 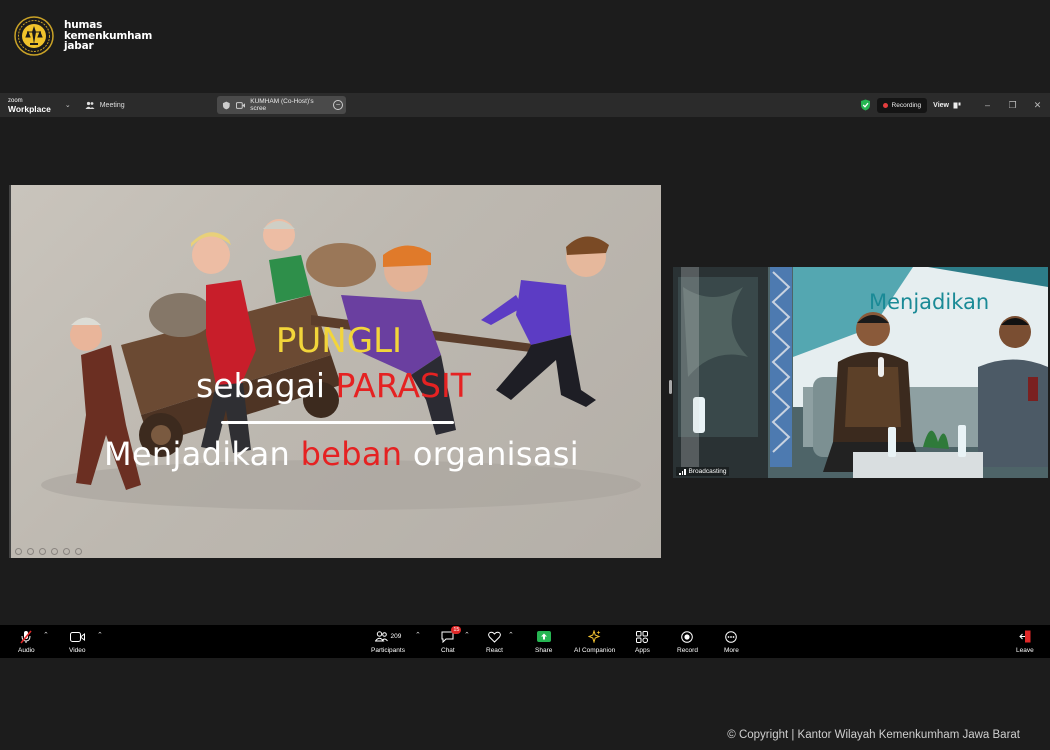 I want to click on recording-dot-icon, so click(x=885, y=105).